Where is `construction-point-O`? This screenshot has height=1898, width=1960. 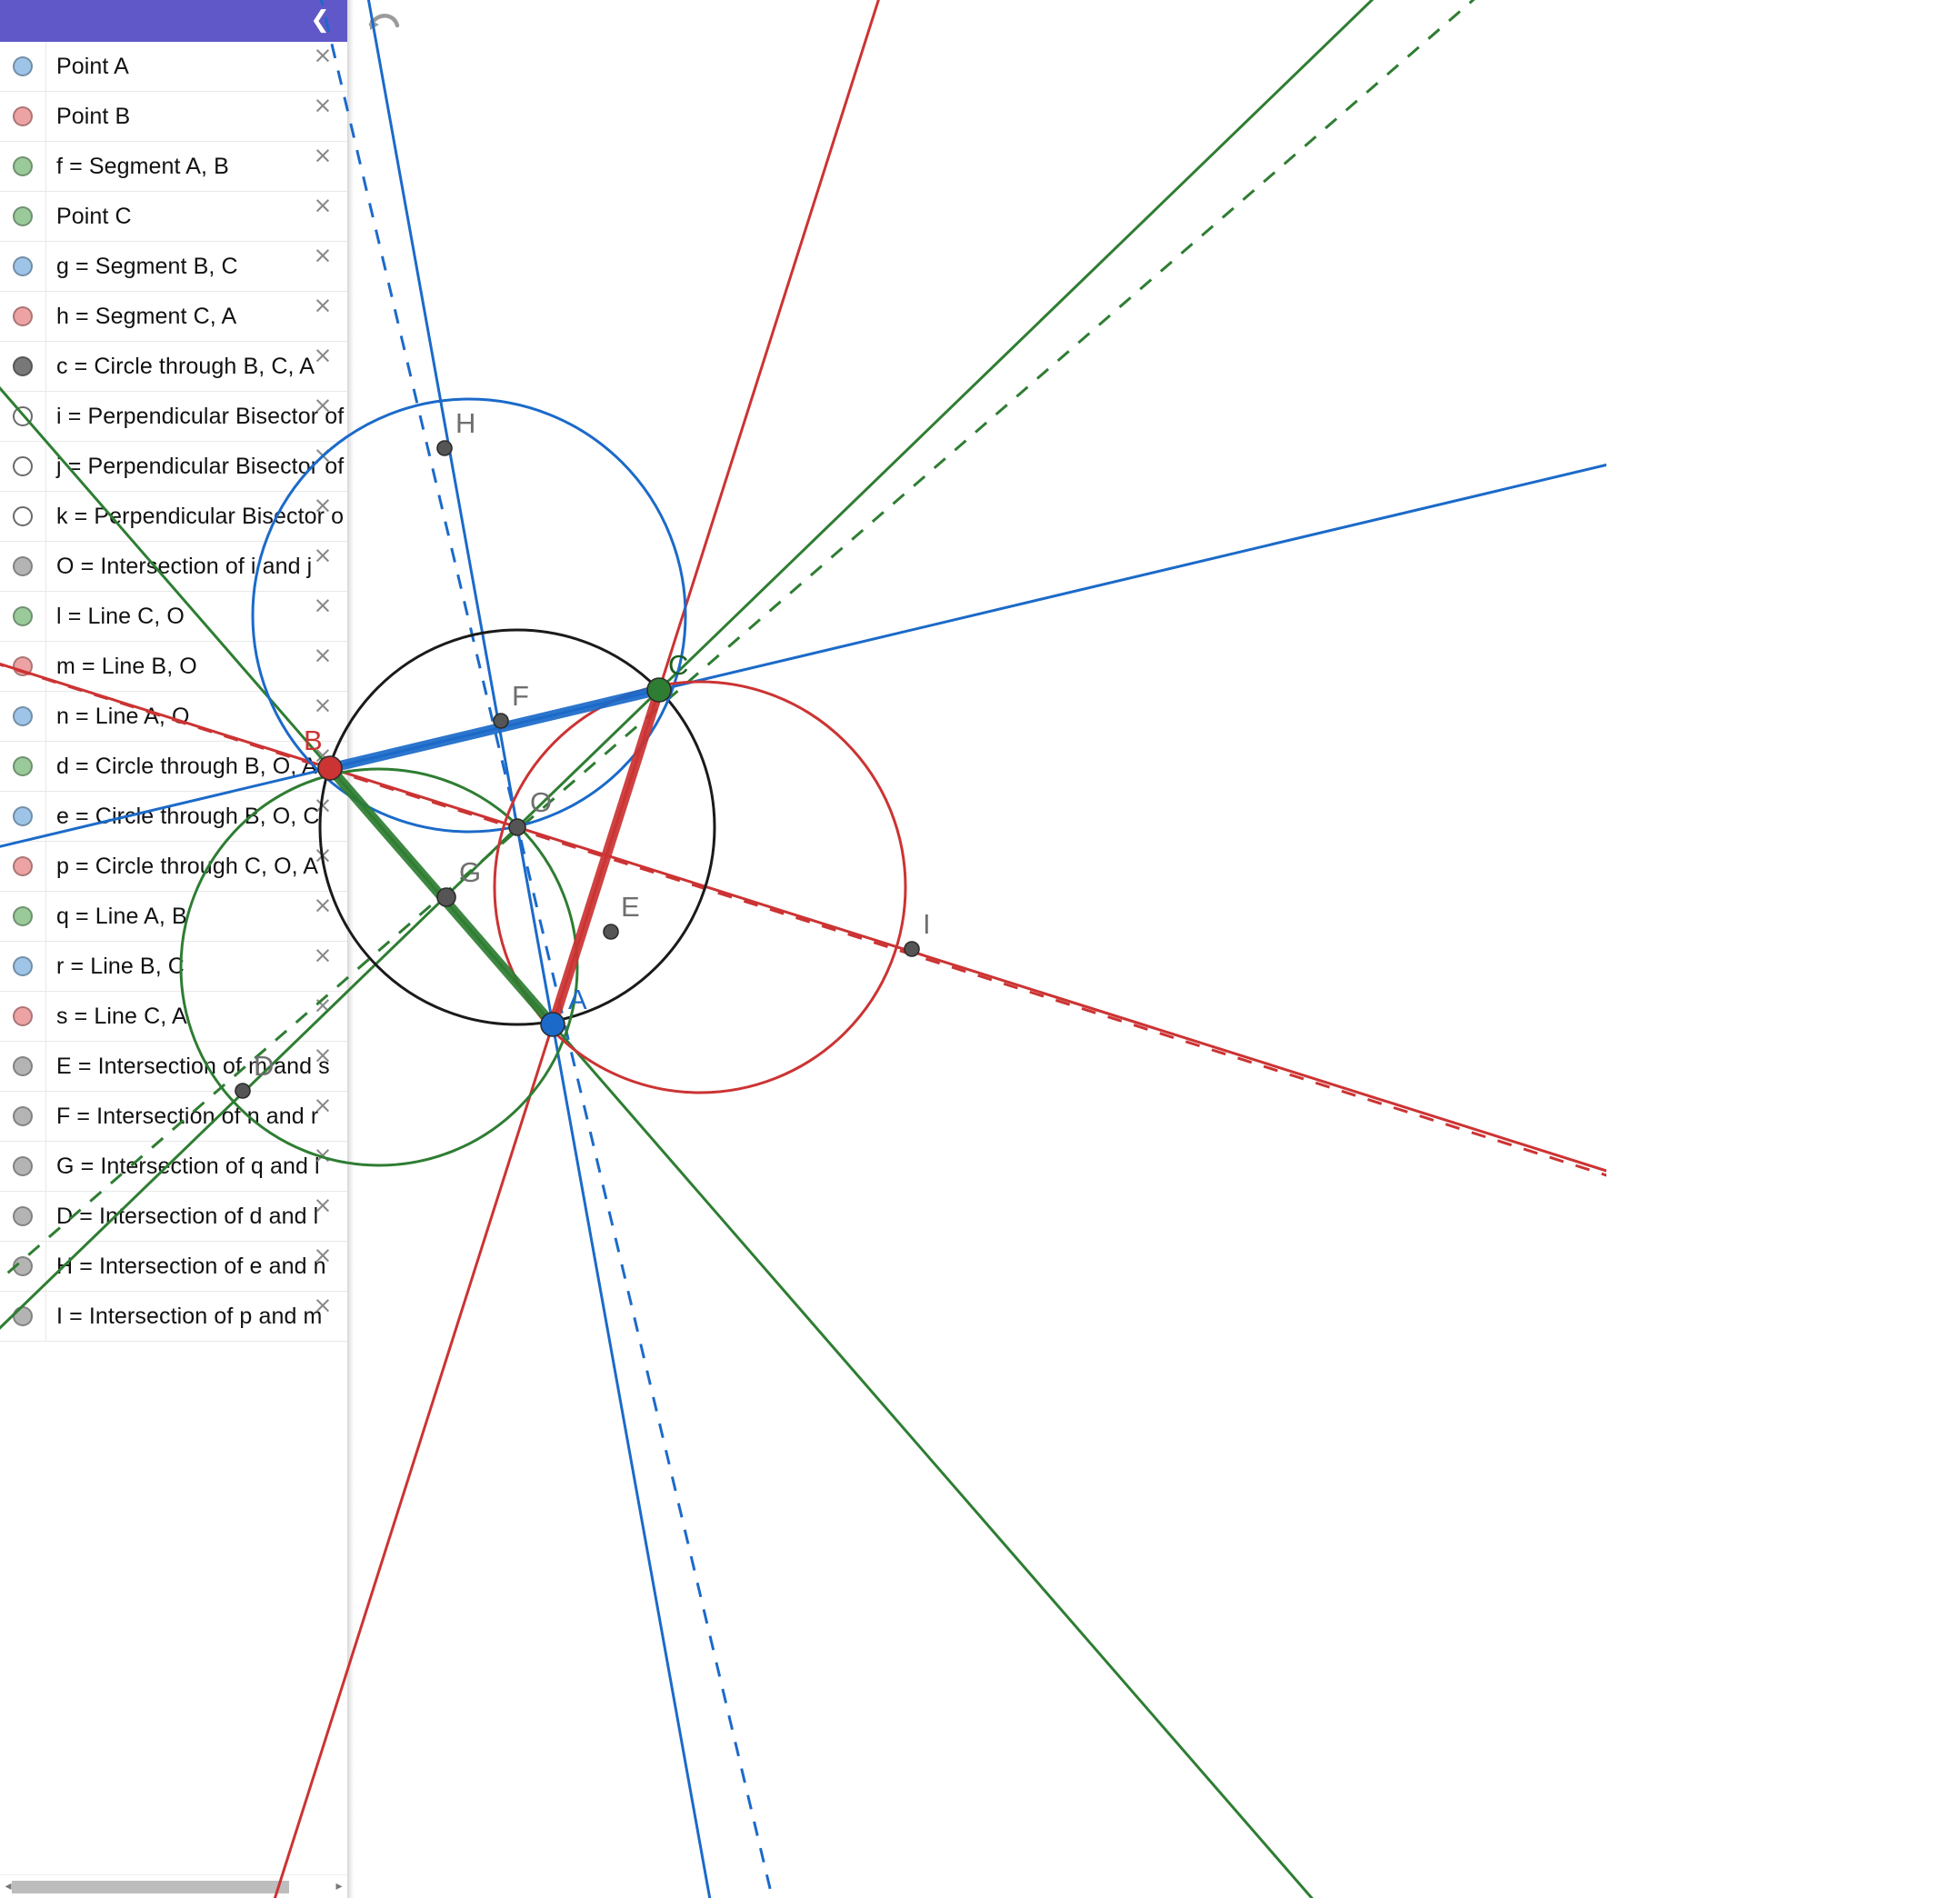
construction-point-O is located at coordinates (517, 827).